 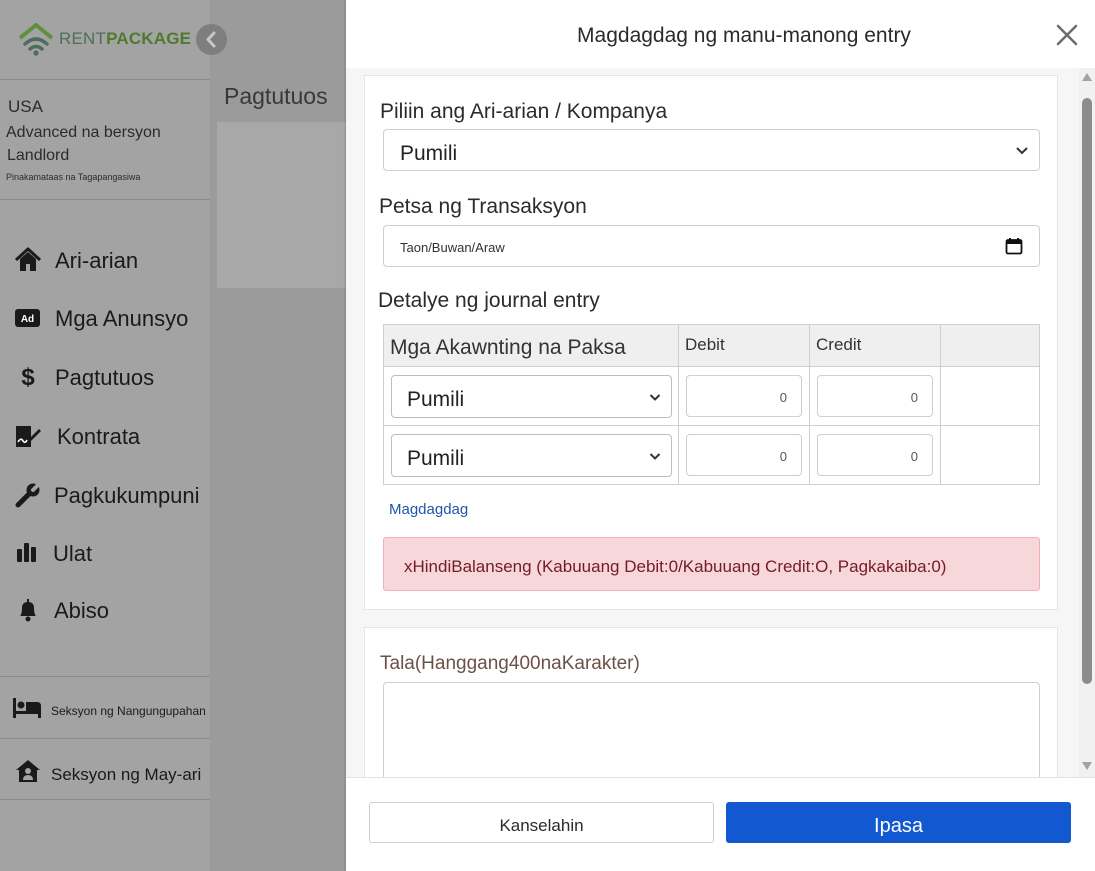 I want to click on sidebar-item-ari-arian: Ari-arian, so click(x=105, y=260).